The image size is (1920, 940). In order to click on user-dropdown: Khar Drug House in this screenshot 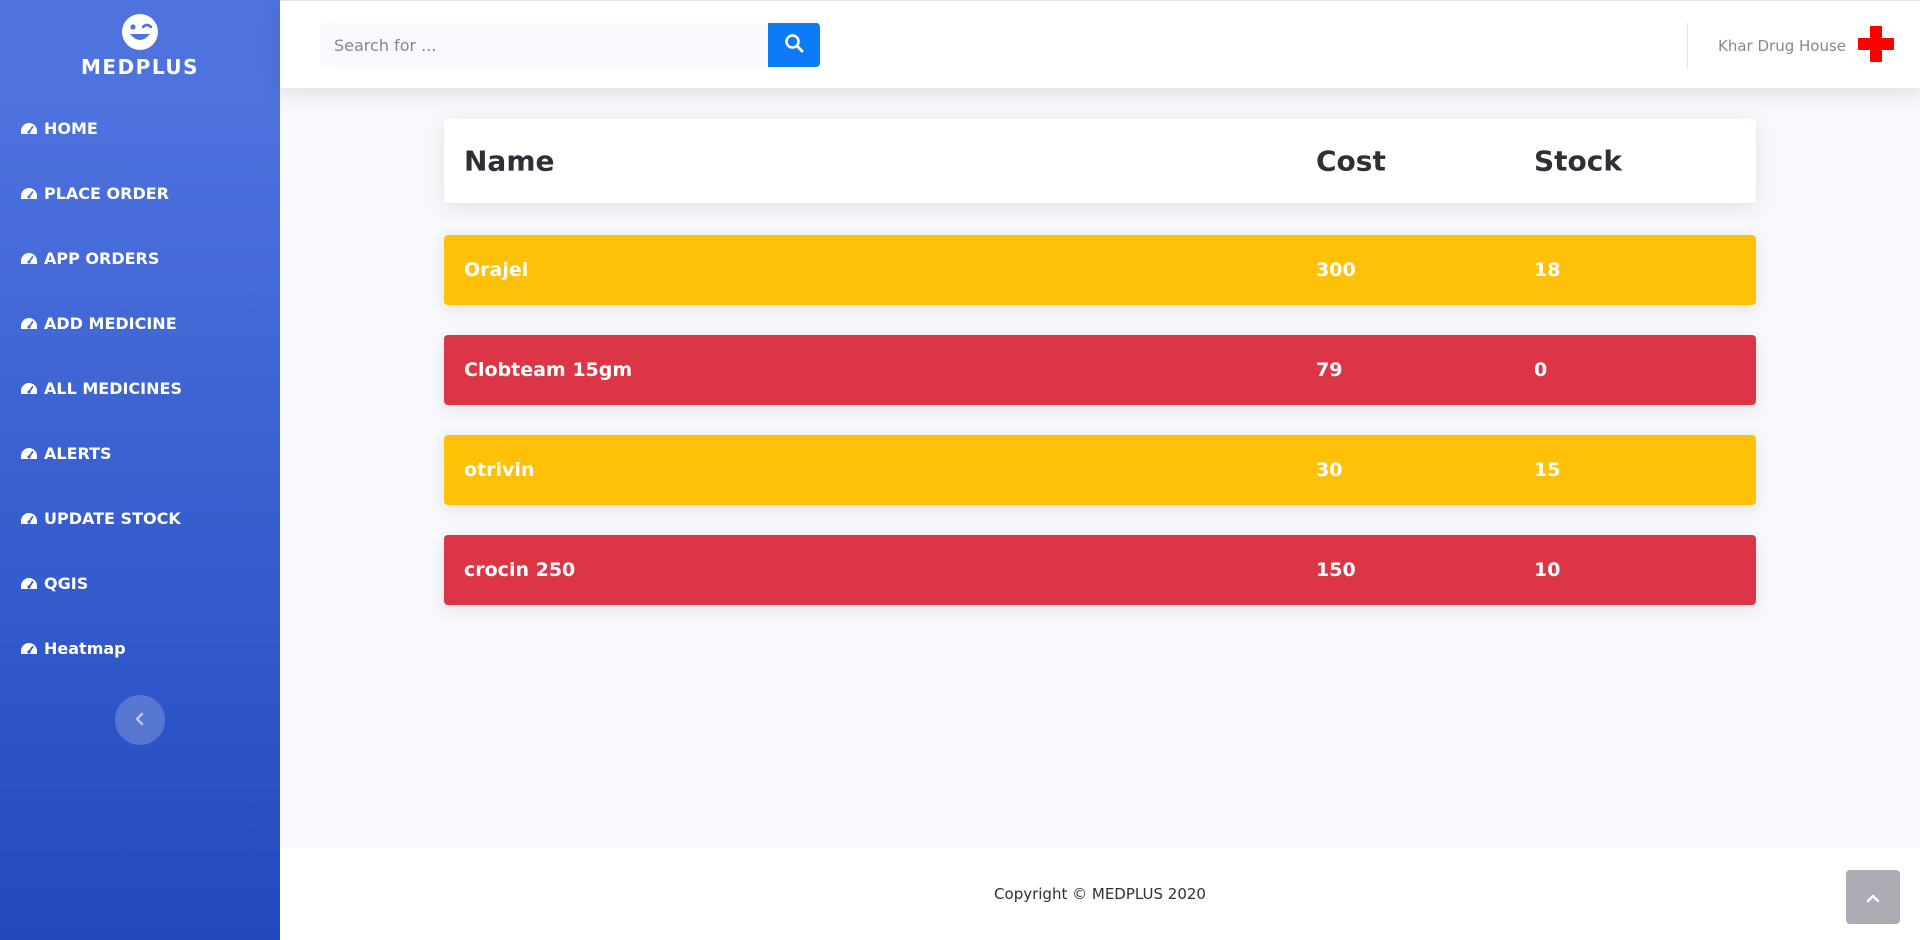, I will do `click(1807, 46)`.